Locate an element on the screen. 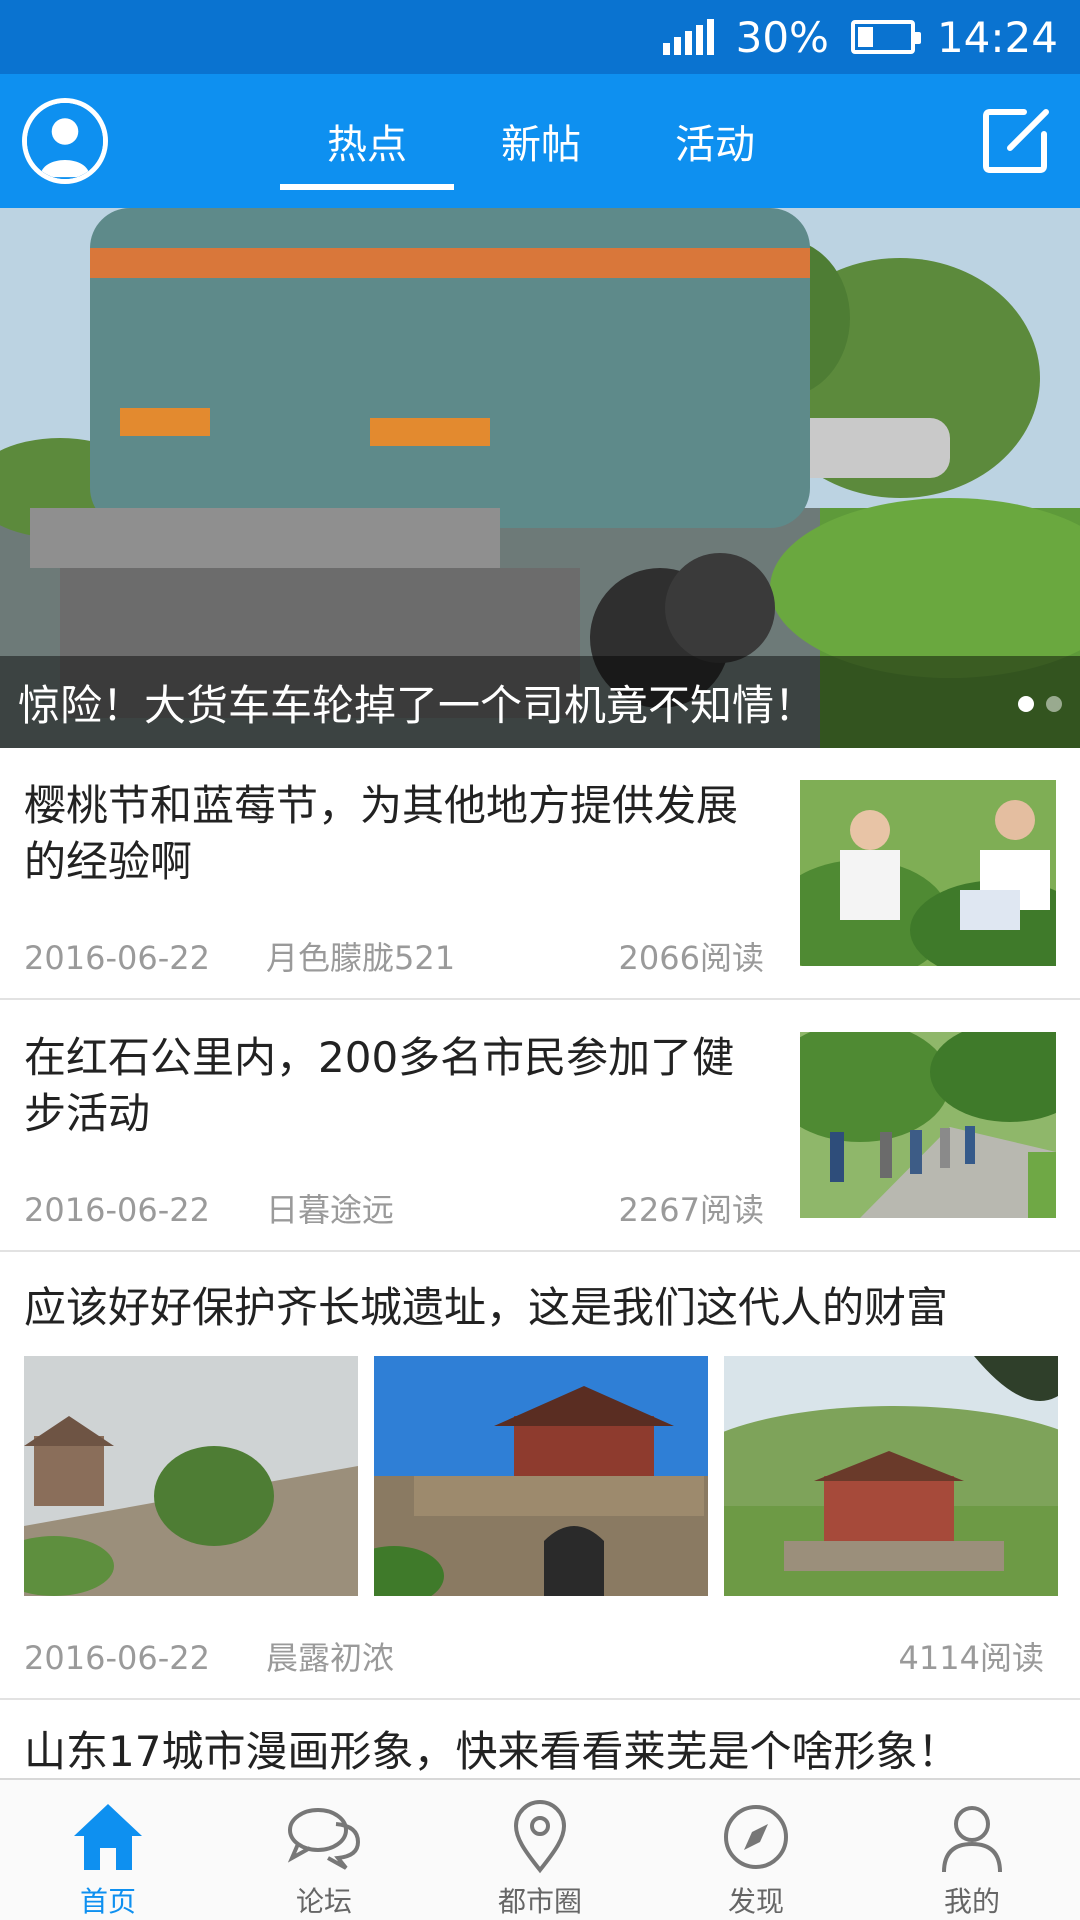 The width and height of the screenshot is (1080, 1920). post-title: 在红石公里内，200多名市民参加了健步活动 is located at coordinates (384, 1086).